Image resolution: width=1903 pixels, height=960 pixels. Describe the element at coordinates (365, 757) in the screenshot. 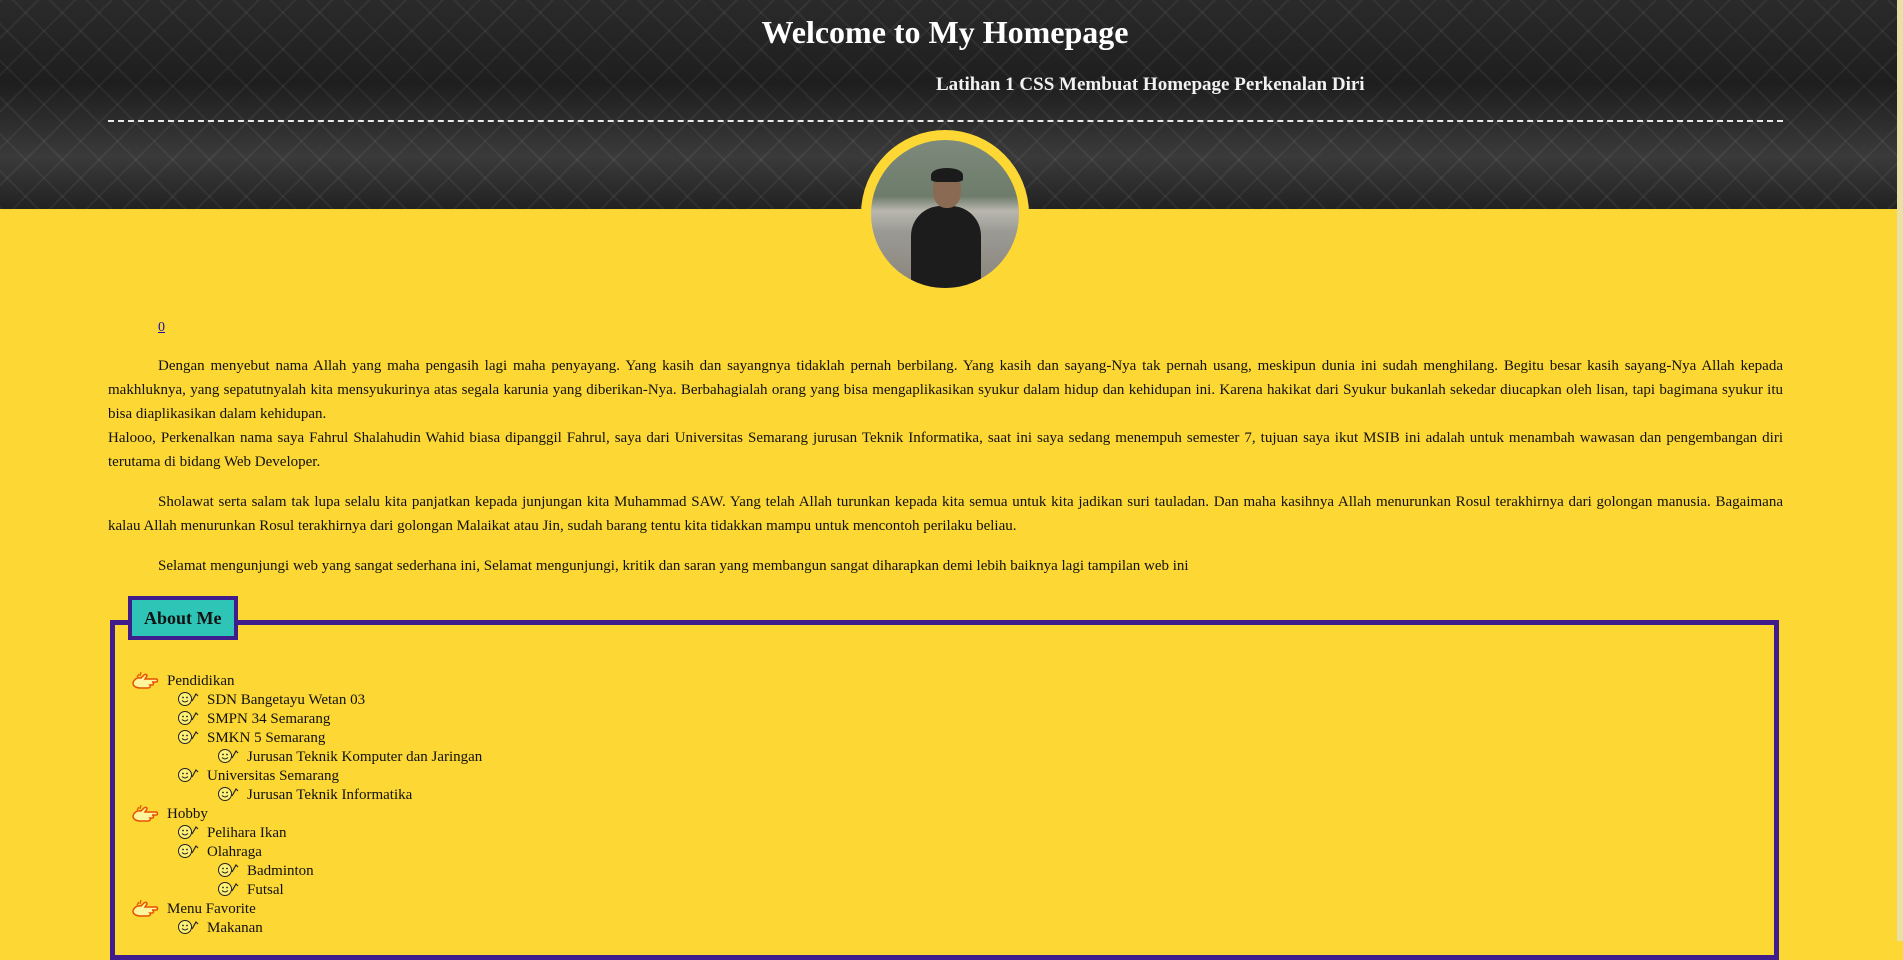

I see `list-item-label: Jurusan Teknik Komputer dan Jaringan` at that location.